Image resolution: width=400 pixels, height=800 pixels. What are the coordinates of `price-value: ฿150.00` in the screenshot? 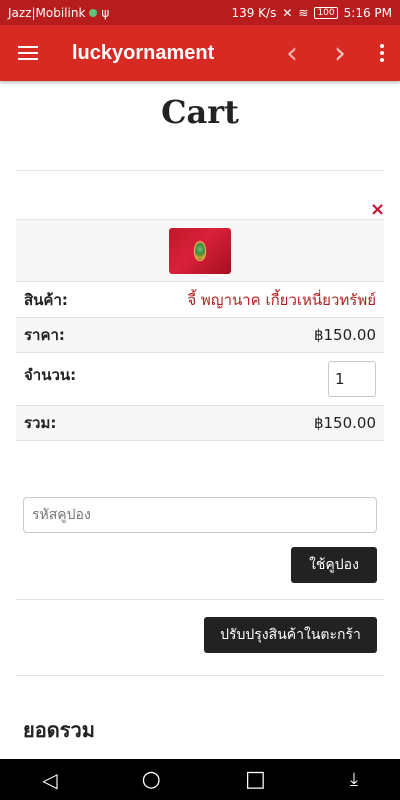 It's located at (344, 335).